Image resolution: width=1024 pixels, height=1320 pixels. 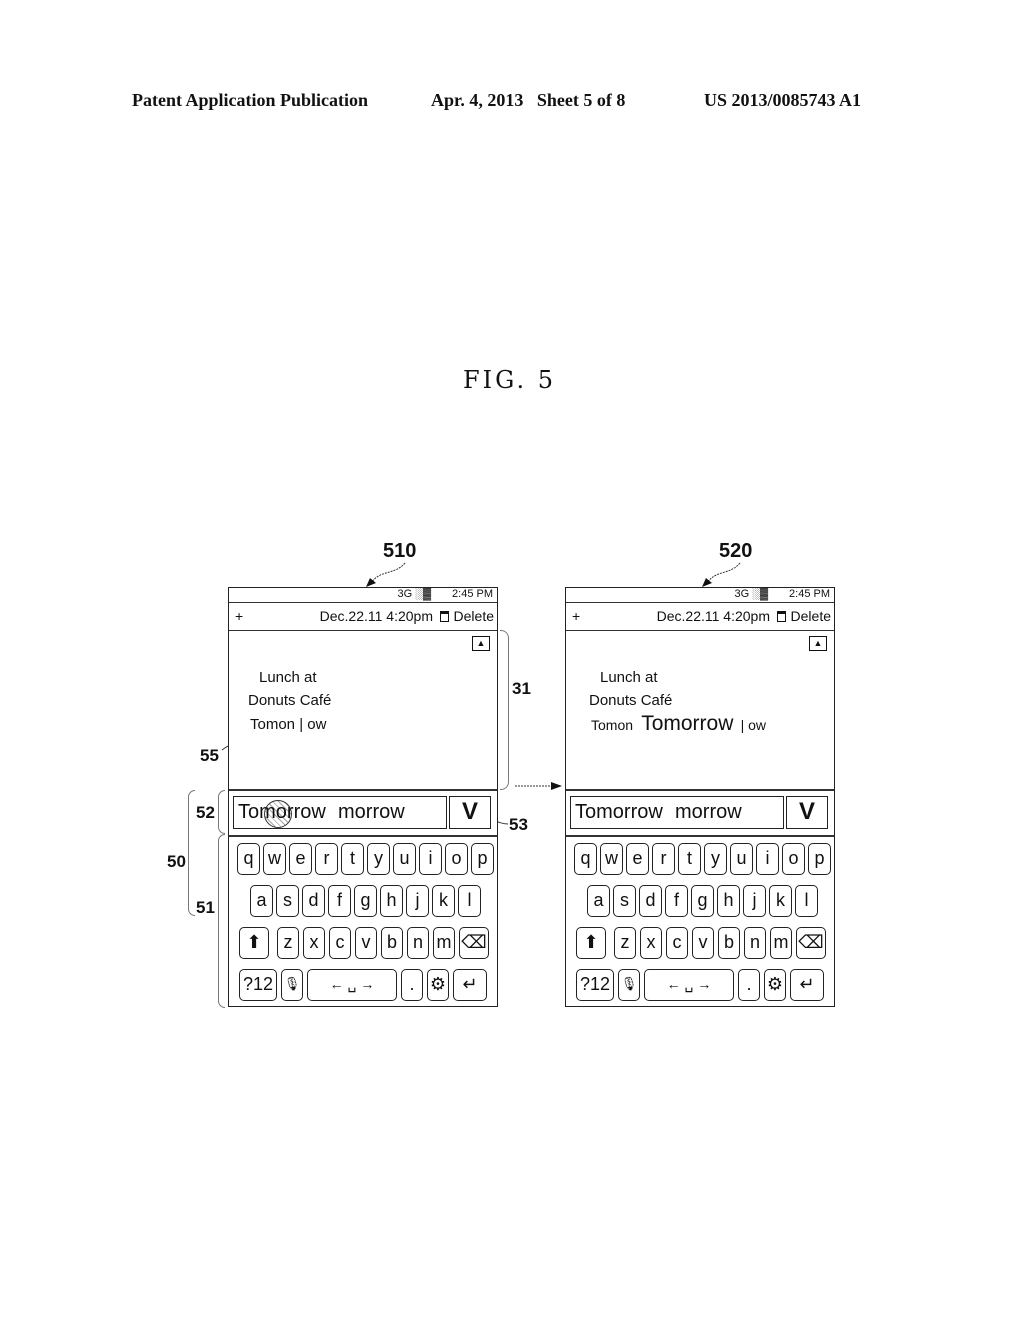 I want to click on memo-tail-text: | ow, so click(x=753, y=725).